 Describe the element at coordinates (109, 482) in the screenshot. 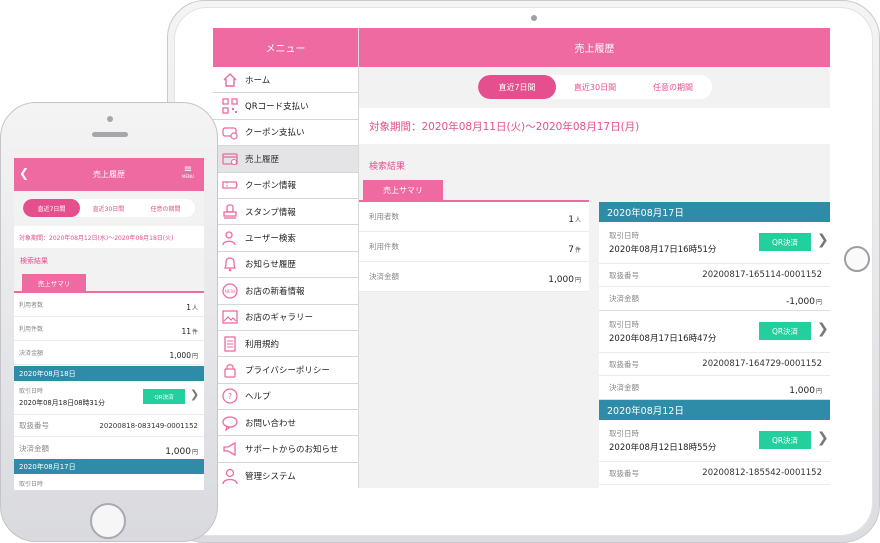

I see `transaction-card: 取引日時` at that location.